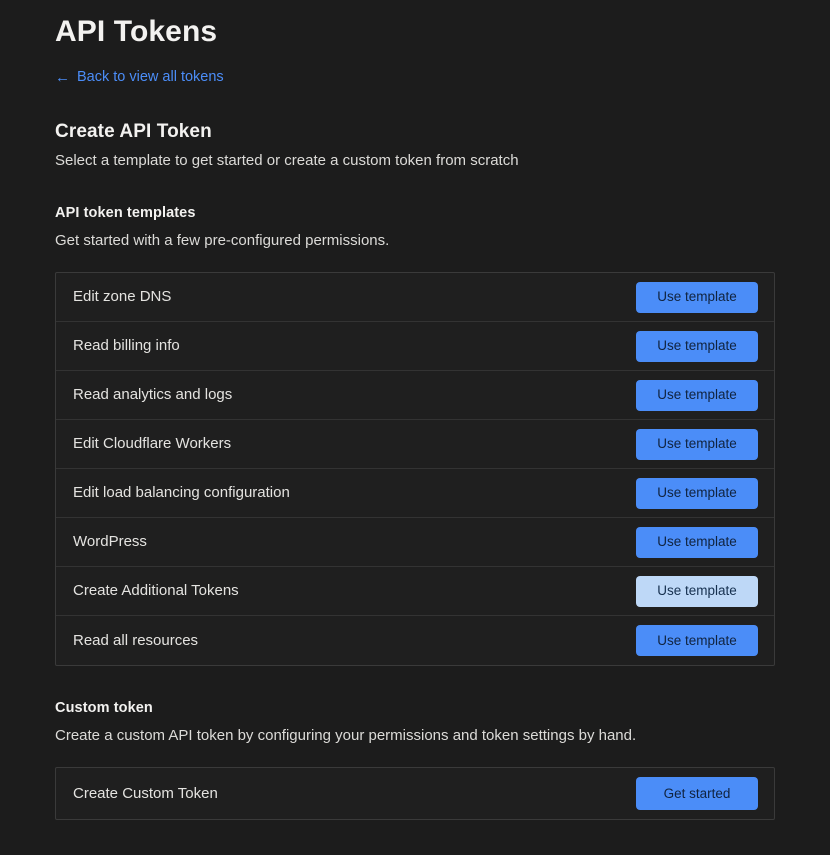 The width and height of the screenshot is (830, 855). Describe the element at coordinates (152, 443) in the screenshot. I see `use-template-label: Edit Cloudflare Workers` at that location.